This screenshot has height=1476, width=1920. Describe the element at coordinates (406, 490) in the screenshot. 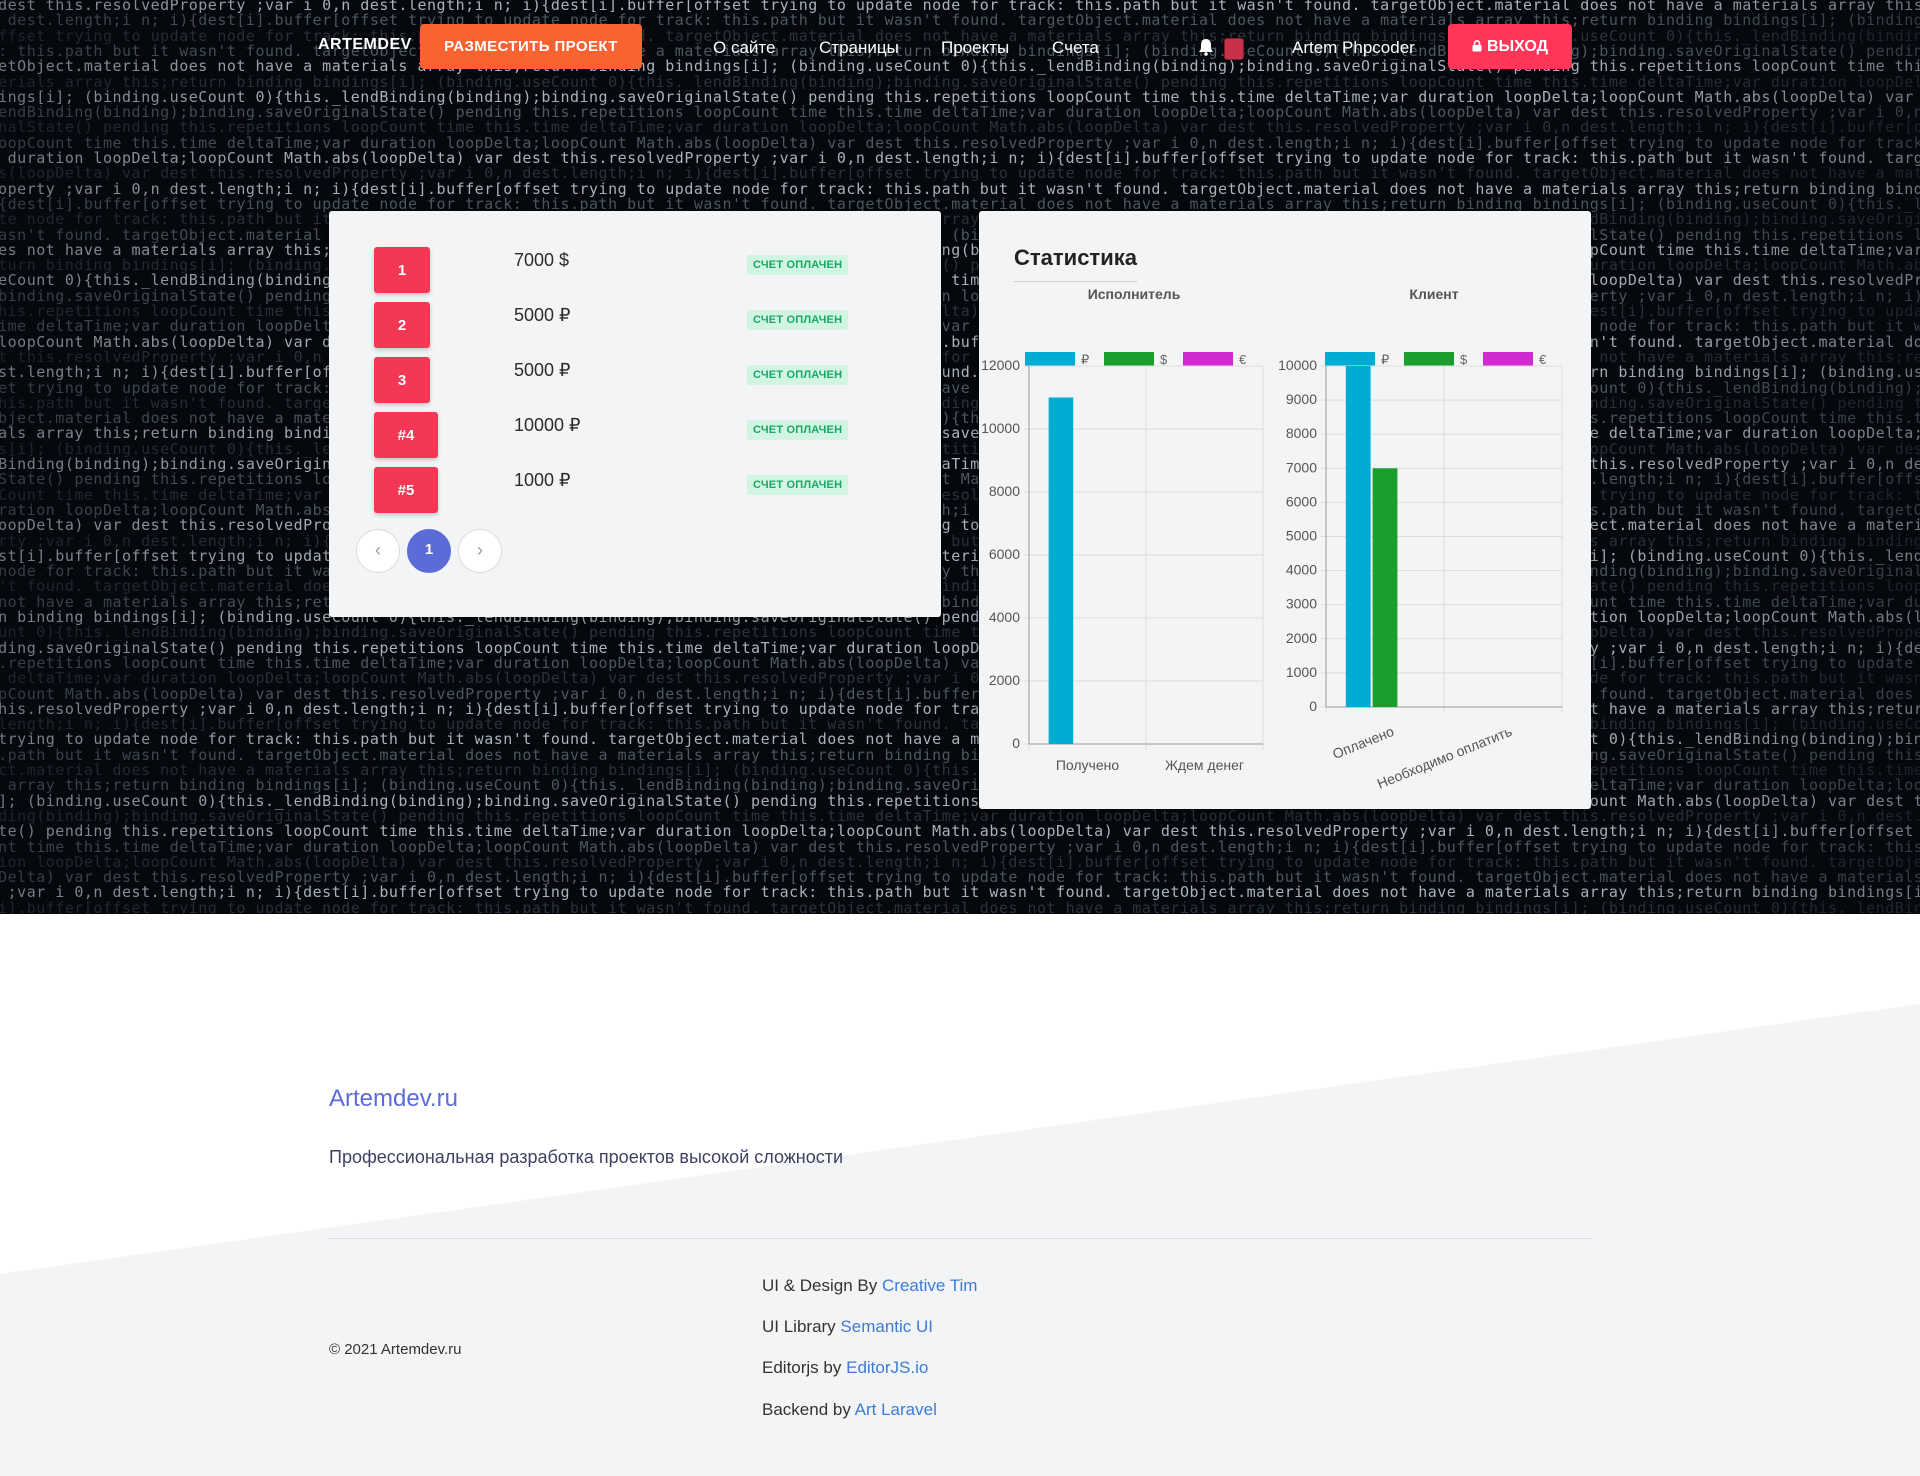

I see `invoice-id-button: #5` at that location.